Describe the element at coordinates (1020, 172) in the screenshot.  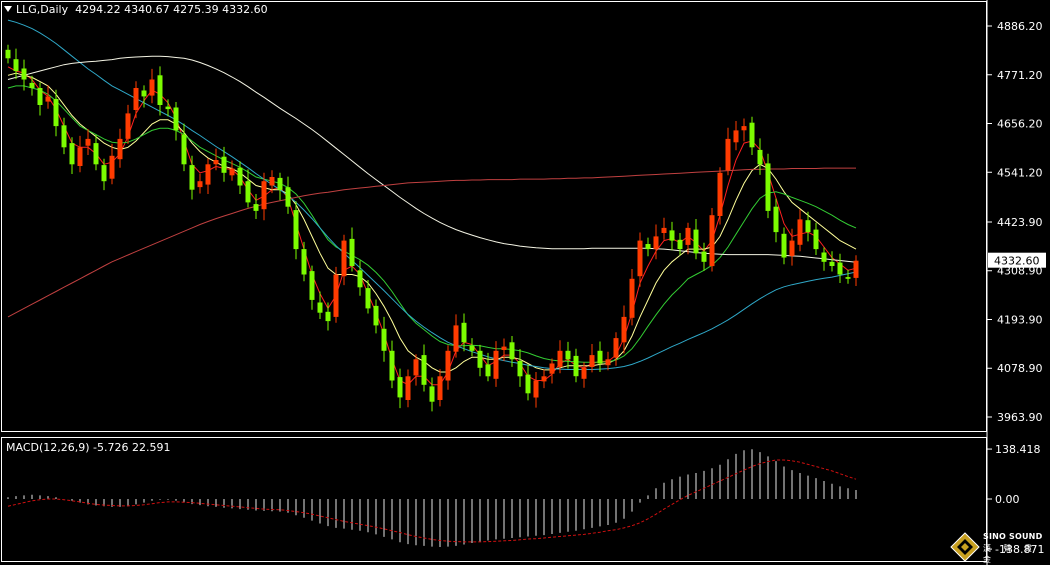
I see `price-tick-label: 4541.20` at that location.